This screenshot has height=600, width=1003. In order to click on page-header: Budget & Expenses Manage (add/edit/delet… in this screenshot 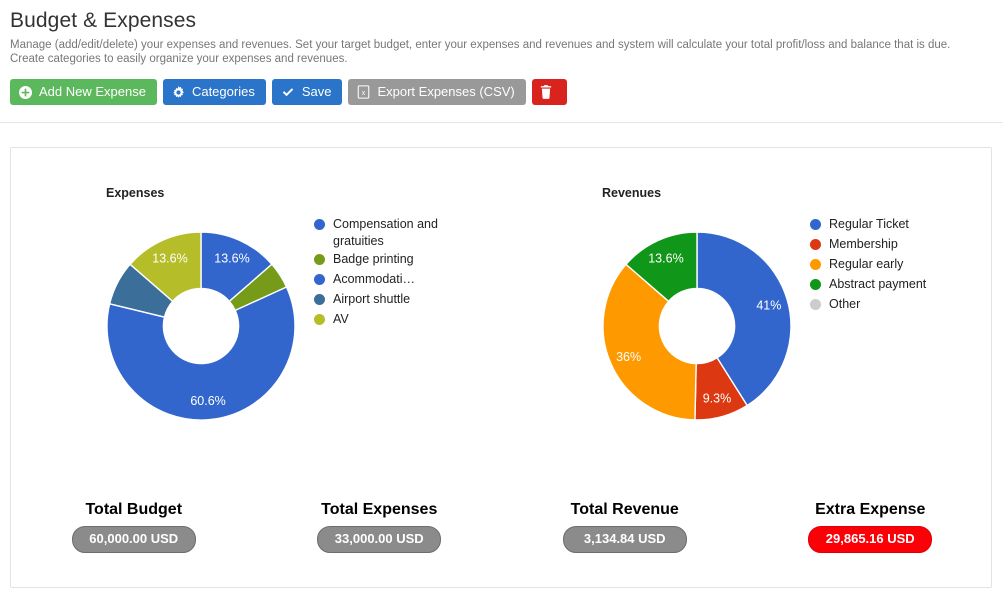, I will do `click(501, 33)`.